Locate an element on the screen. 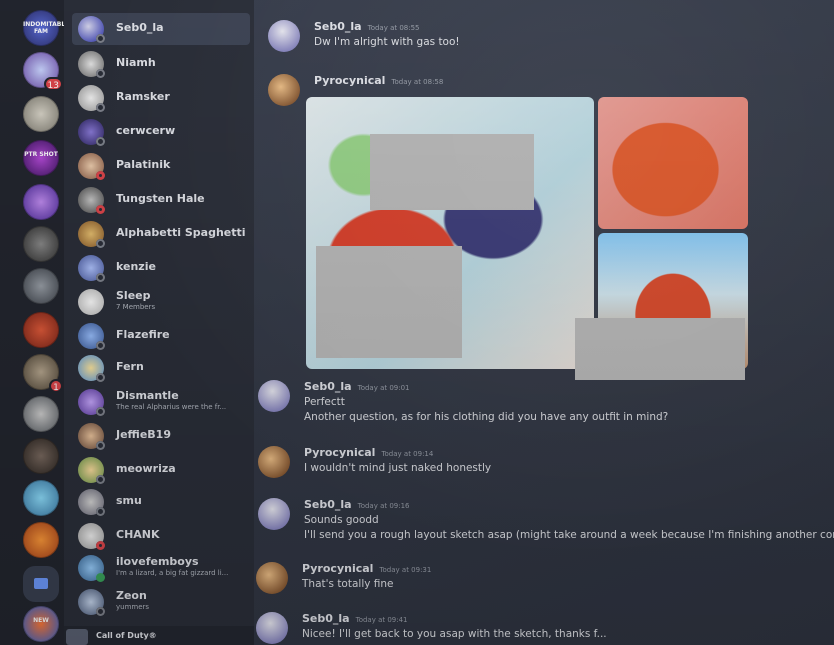  dm-item: meowriza is located at coordinates (161, 470).